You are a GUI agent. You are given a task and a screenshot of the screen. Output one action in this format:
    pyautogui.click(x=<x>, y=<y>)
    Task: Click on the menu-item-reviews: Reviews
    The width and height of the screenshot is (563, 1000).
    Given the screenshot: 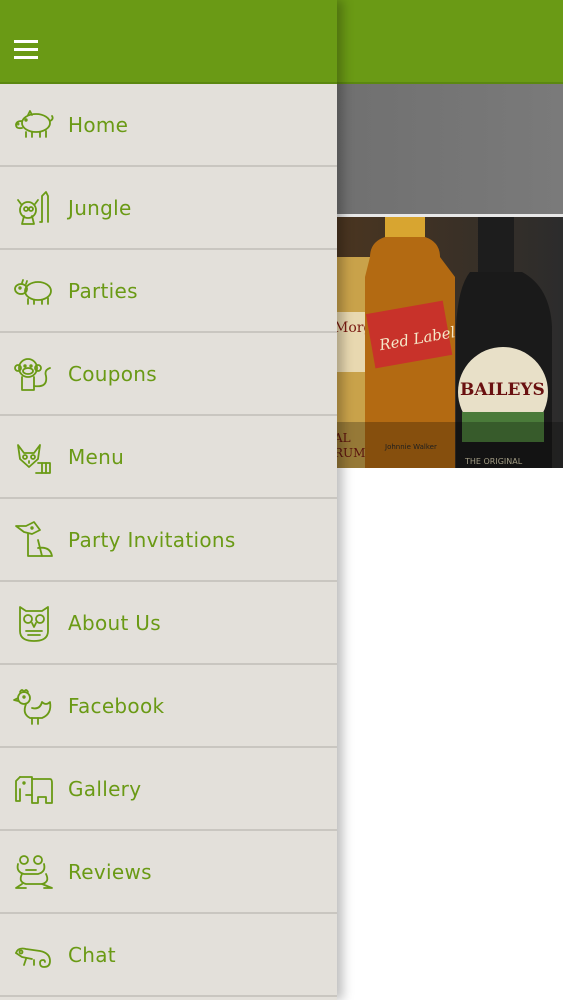 What is the action you would take?
    pyautogui.click(x=168, y=872)
    